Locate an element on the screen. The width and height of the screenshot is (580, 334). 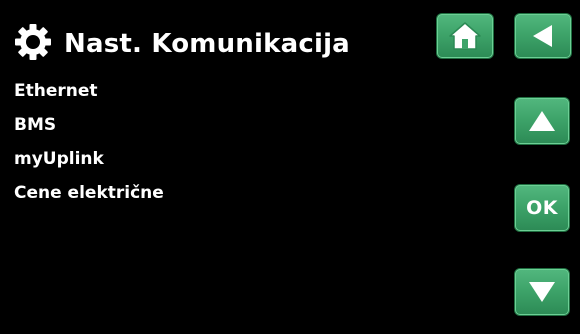
scroll-down-button is located at coordinates (542, 292).